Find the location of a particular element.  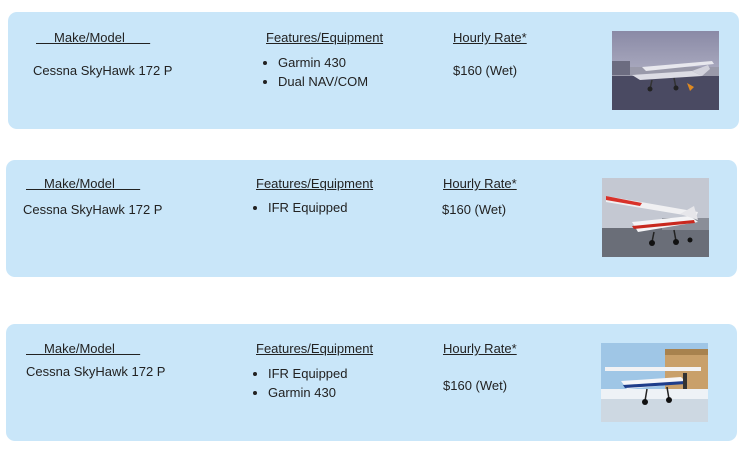

feature-item: Dual NAV/COM is located at coordinates (323, 81).